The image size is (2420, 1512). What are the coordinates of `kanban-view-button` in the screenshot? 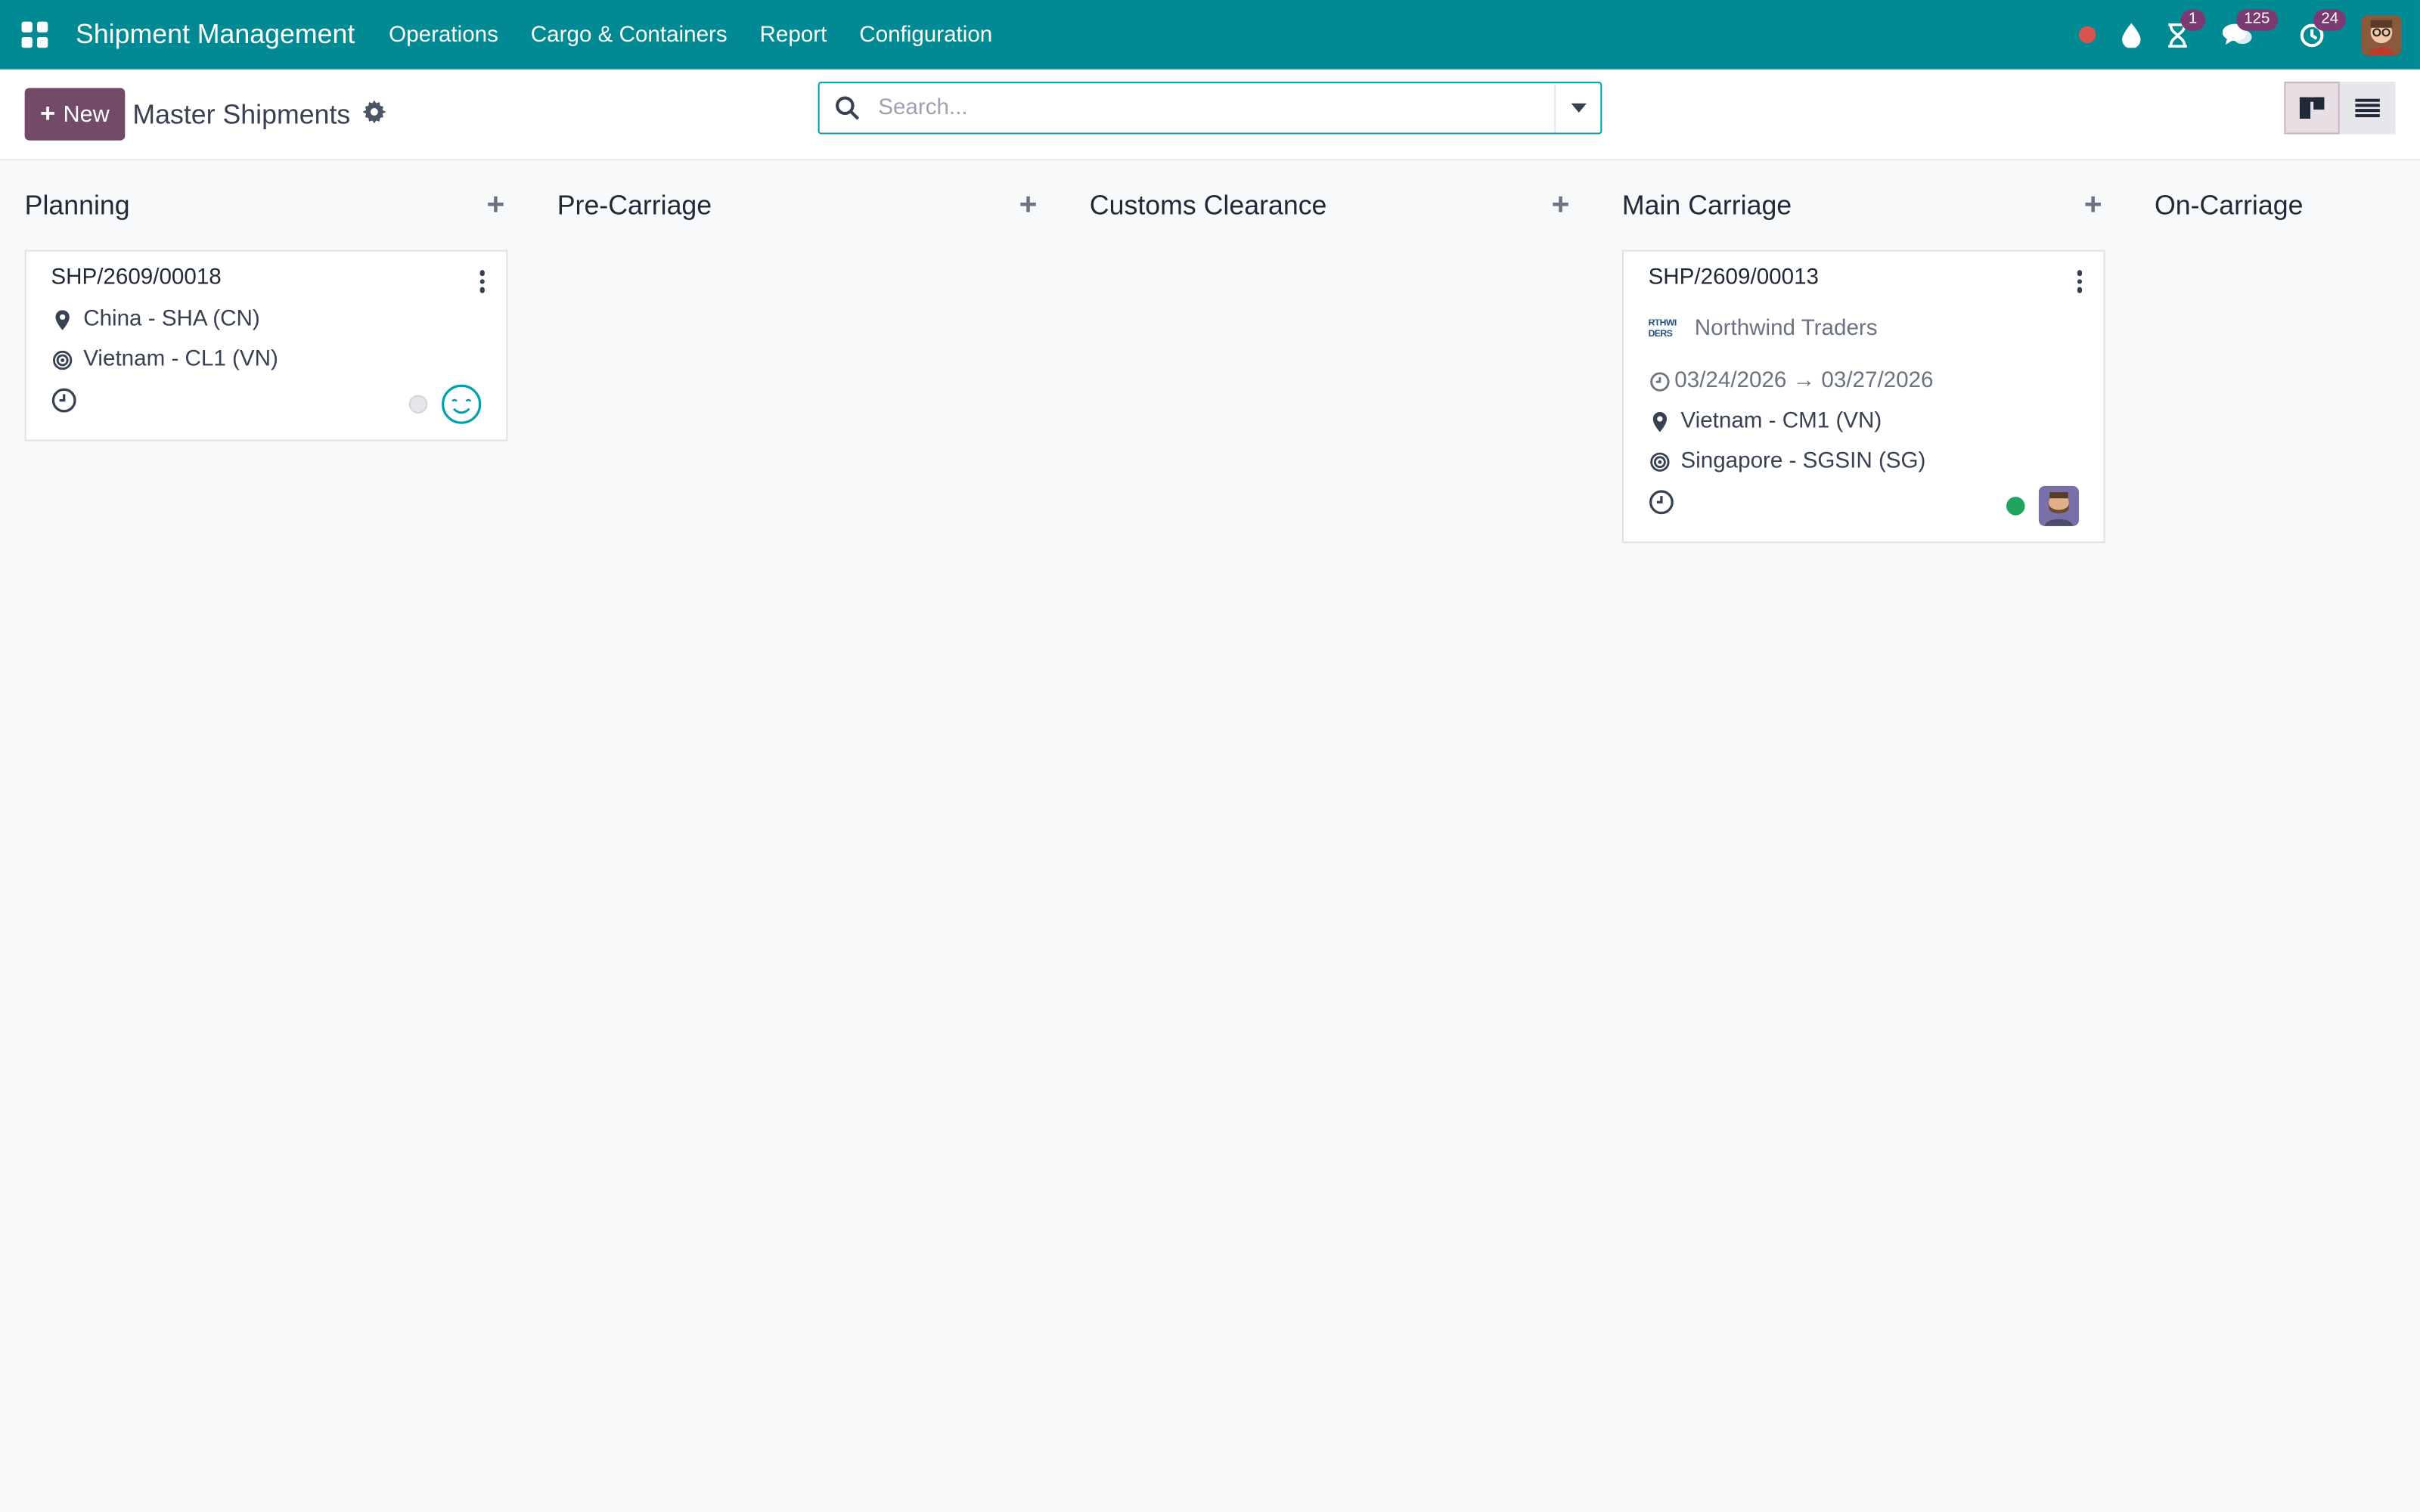 It's located at (2312, 109).